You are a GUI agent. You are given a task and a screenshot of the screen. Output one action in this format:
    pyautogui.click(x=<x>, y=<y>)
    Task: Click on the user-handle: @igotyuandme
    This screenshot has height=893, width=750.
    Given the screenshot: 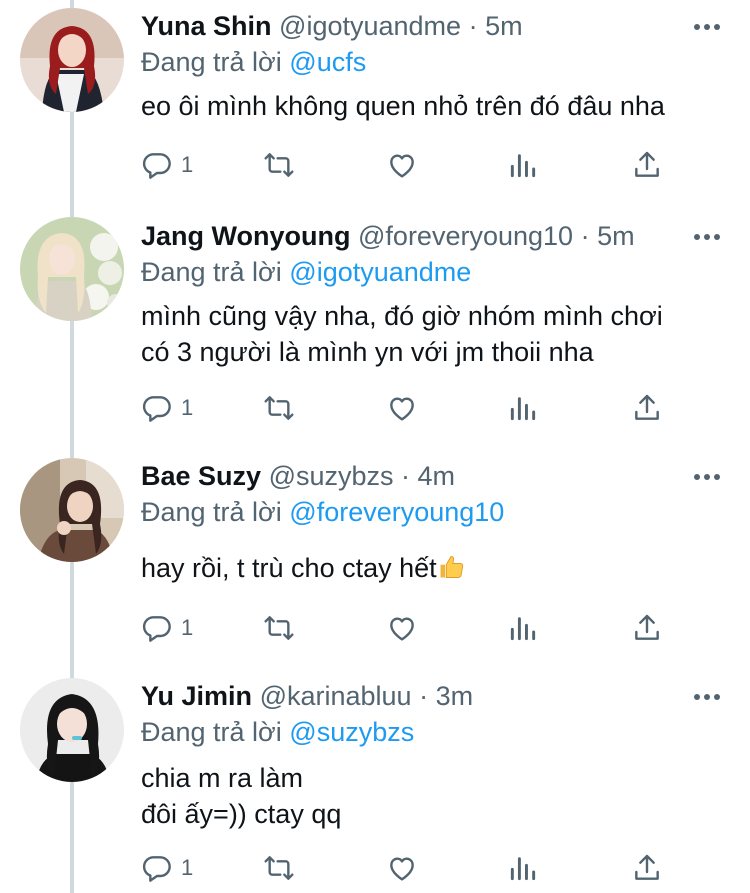 What is the action you would take?
    pyautogui.click(x=370, y=26)
    